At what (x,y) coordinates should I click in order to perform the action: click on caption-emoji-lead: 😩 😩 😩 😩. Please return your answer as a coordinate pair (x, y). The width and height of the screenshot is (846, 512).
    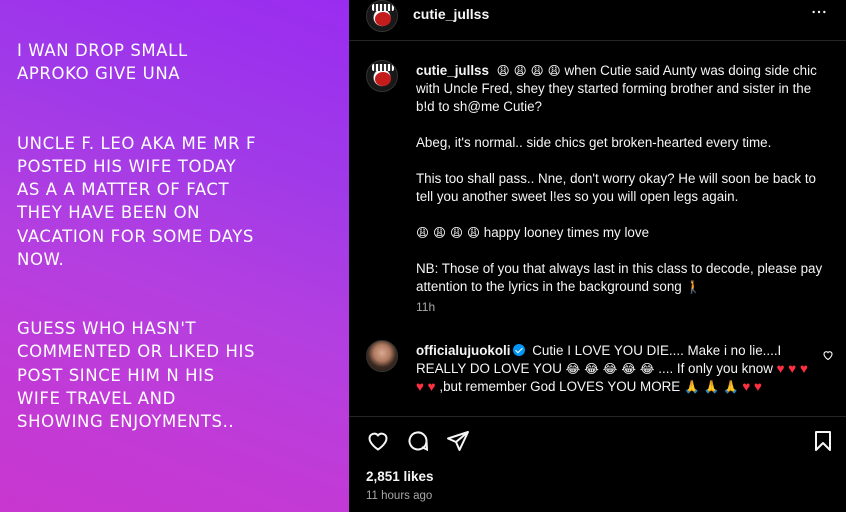
    Looking at the image, I should click on (528, 70).